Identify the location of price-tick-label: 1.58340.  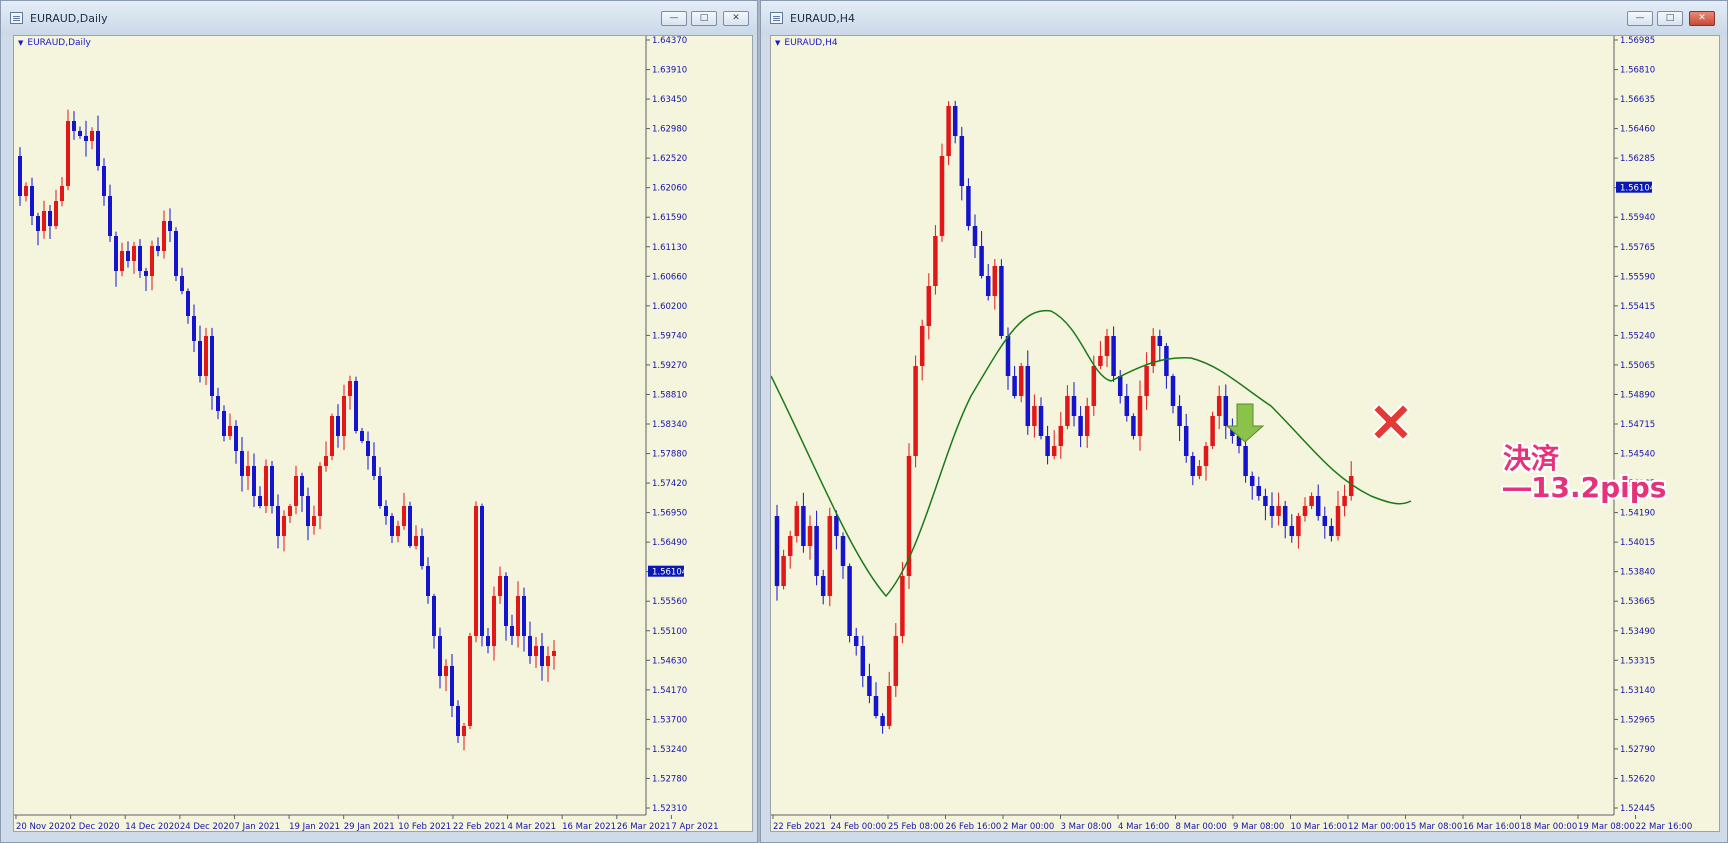
(669, 425).